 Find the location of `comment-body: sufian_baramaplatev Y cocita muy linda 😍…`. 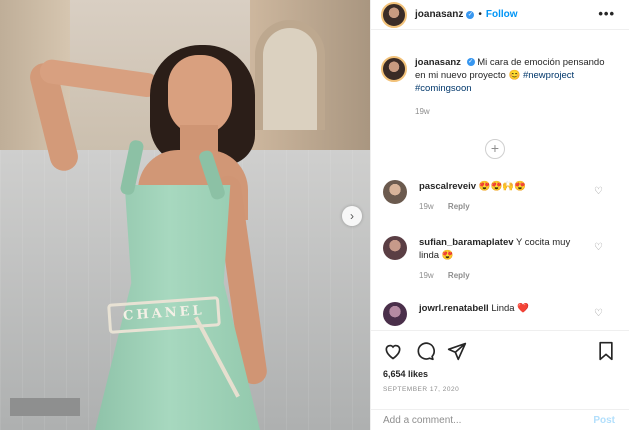

comment-body: sufian_baramaplatev Y cocita muy linda 😍… is located at coordinates (499, 259).